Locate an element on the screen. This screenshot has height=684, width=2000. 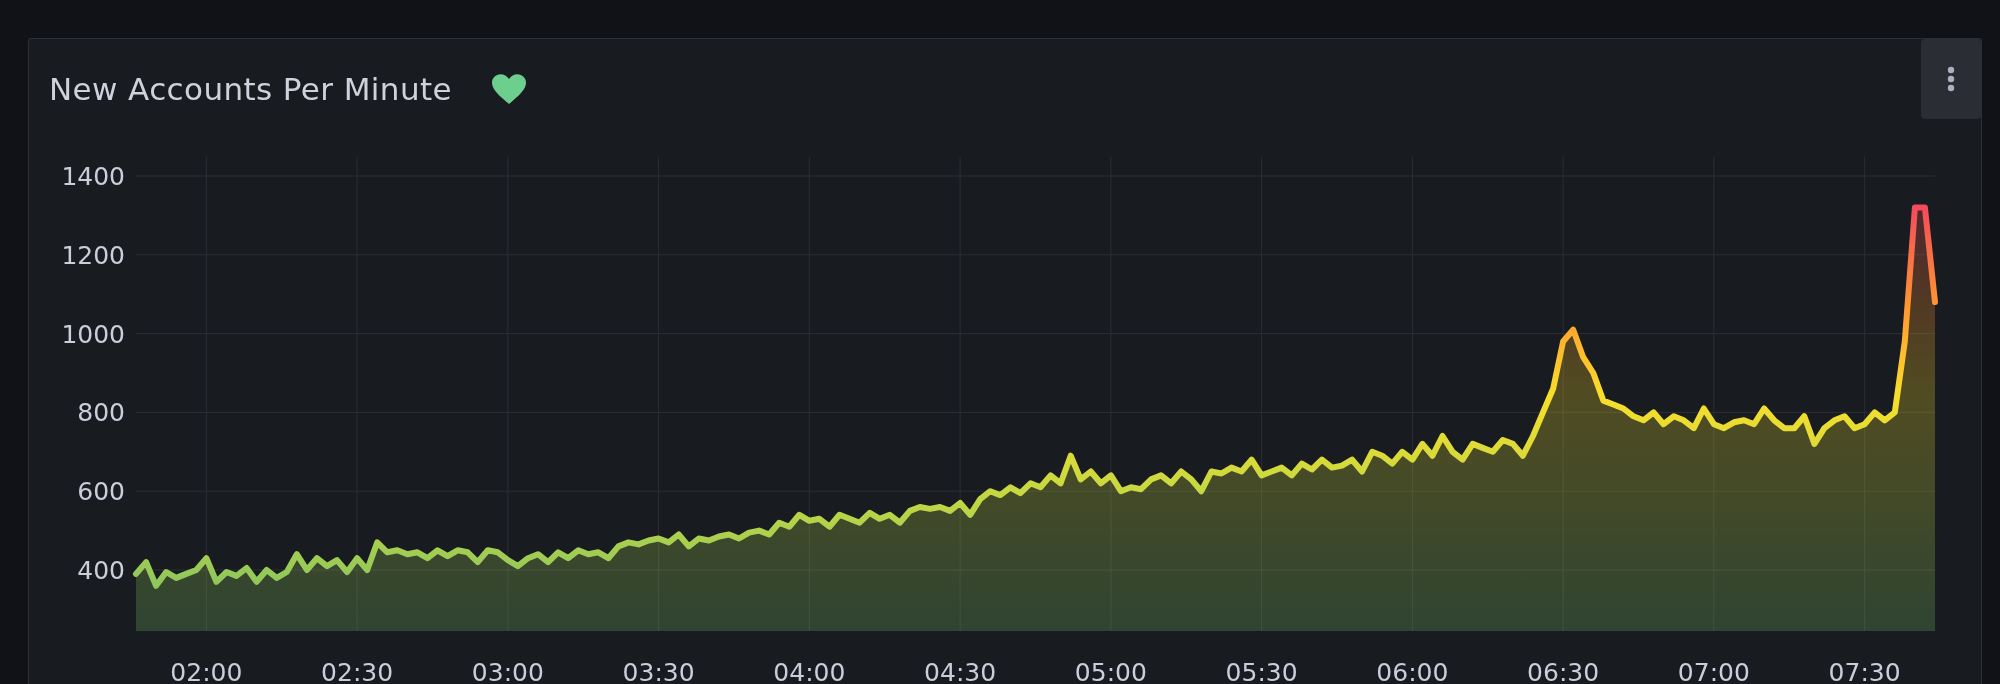
panel-title: New Accounts Per Minute is located at coordinates (250, 88).